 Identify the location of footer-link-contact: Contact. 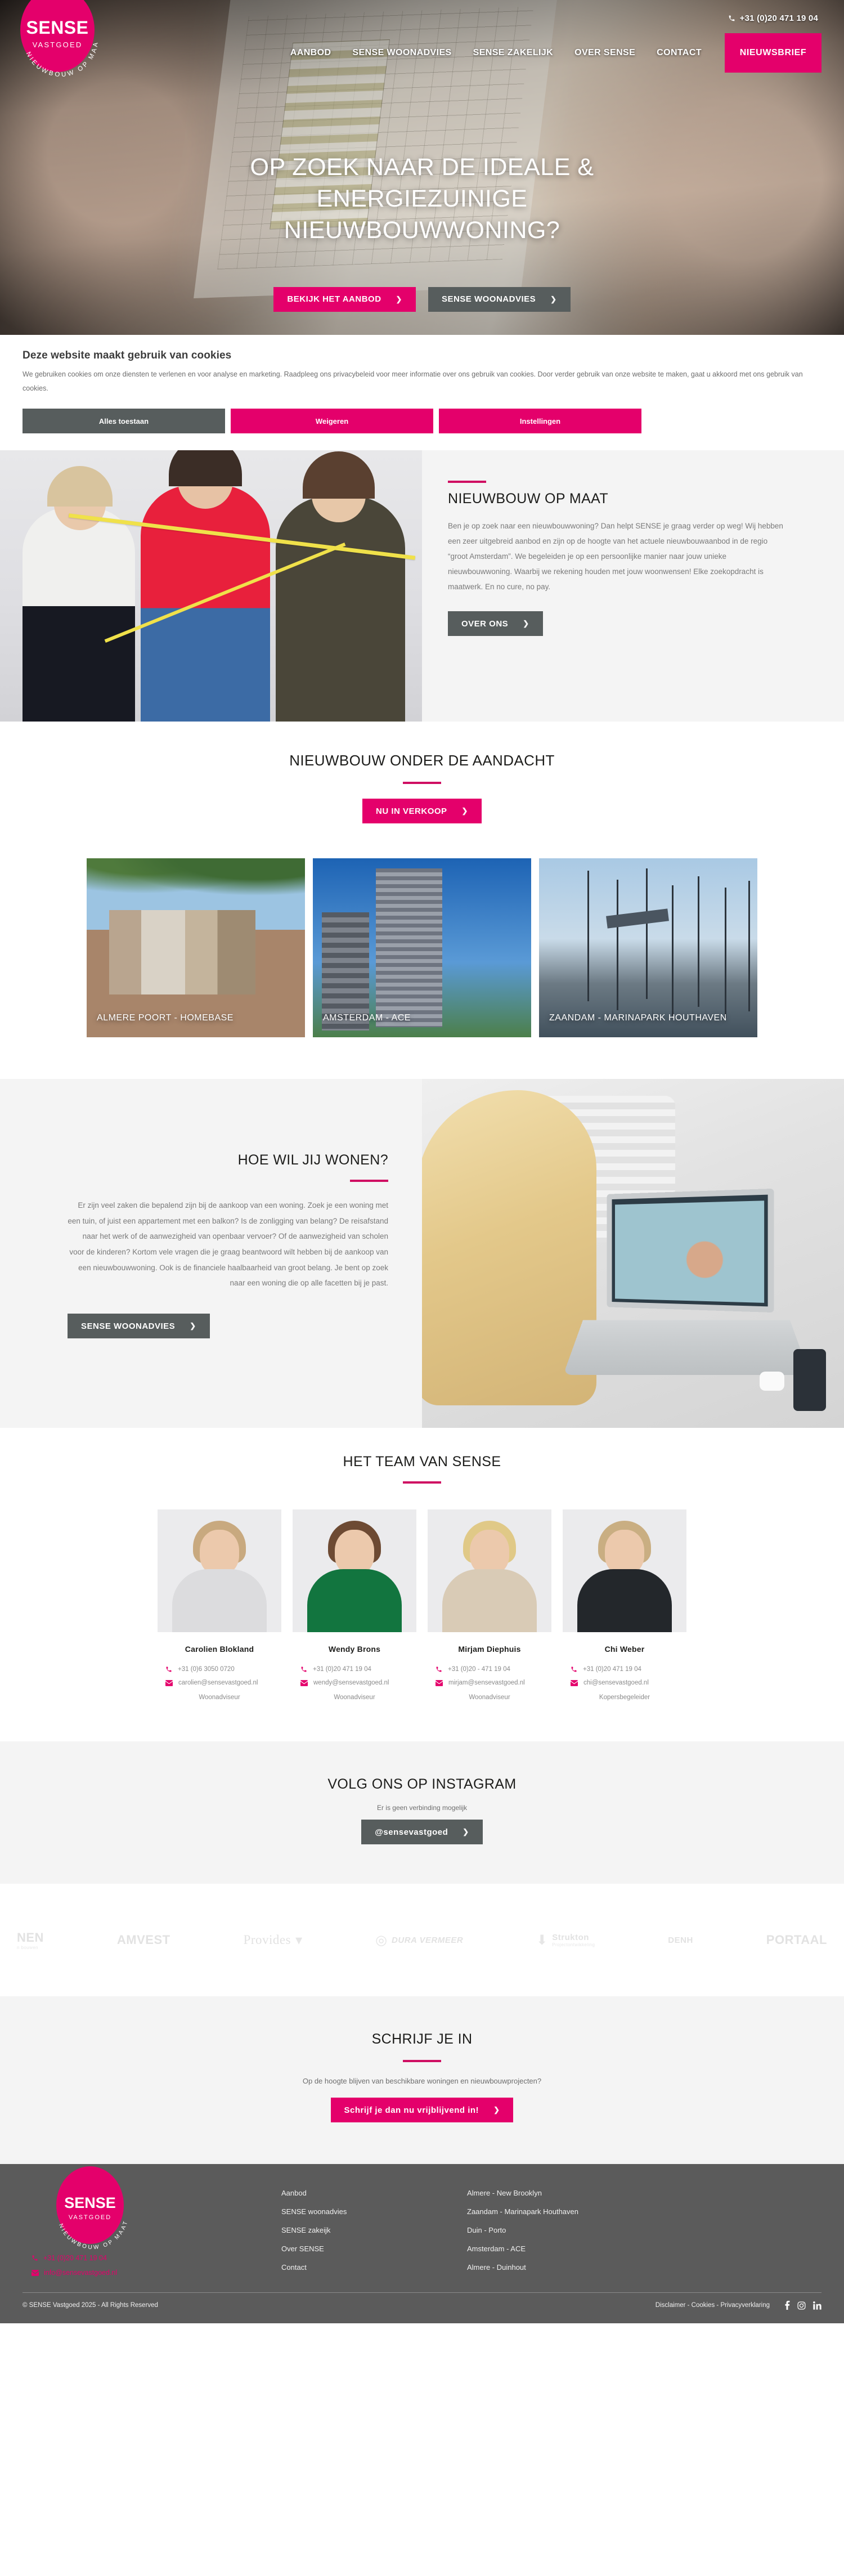
(374, 2267).